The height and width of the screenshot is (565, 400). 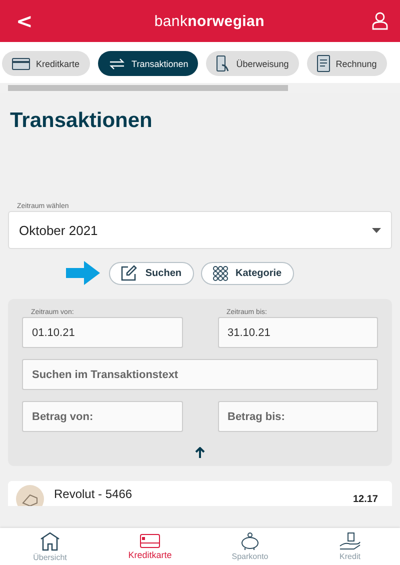 I want to click on collapse-icon, so click(x=200, y=452).